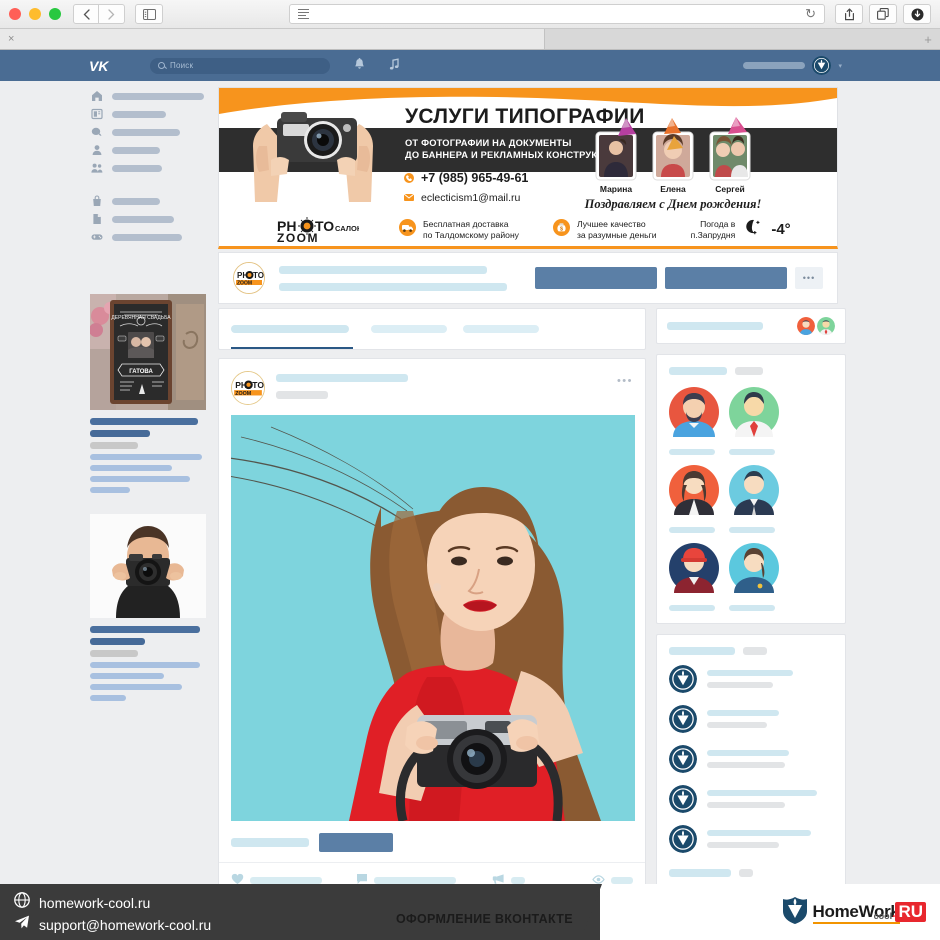 The height and width of the screenshot is (940, 940). Describe the element at coordinates (148, 663) in the screenshot. I see `widget-caption-lines` at that location.